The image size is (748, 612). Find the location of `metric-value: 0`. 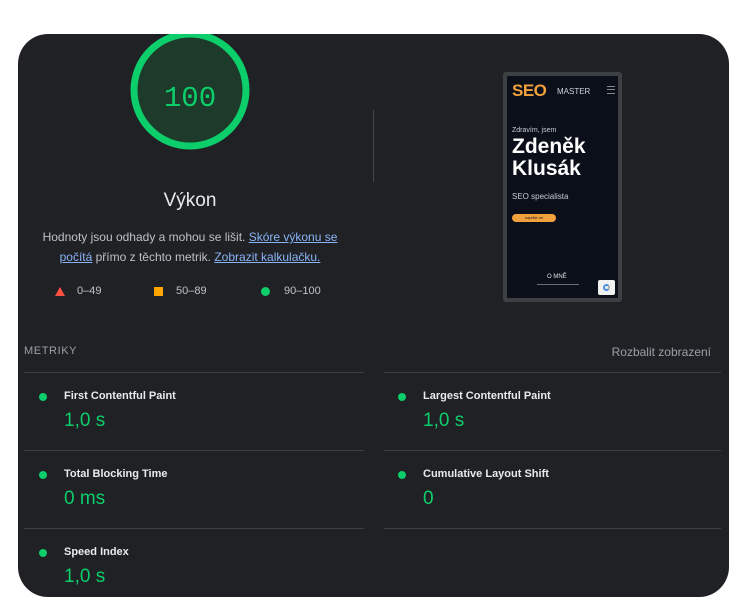

metric-value: 0 is located at coordinates (428, 498).